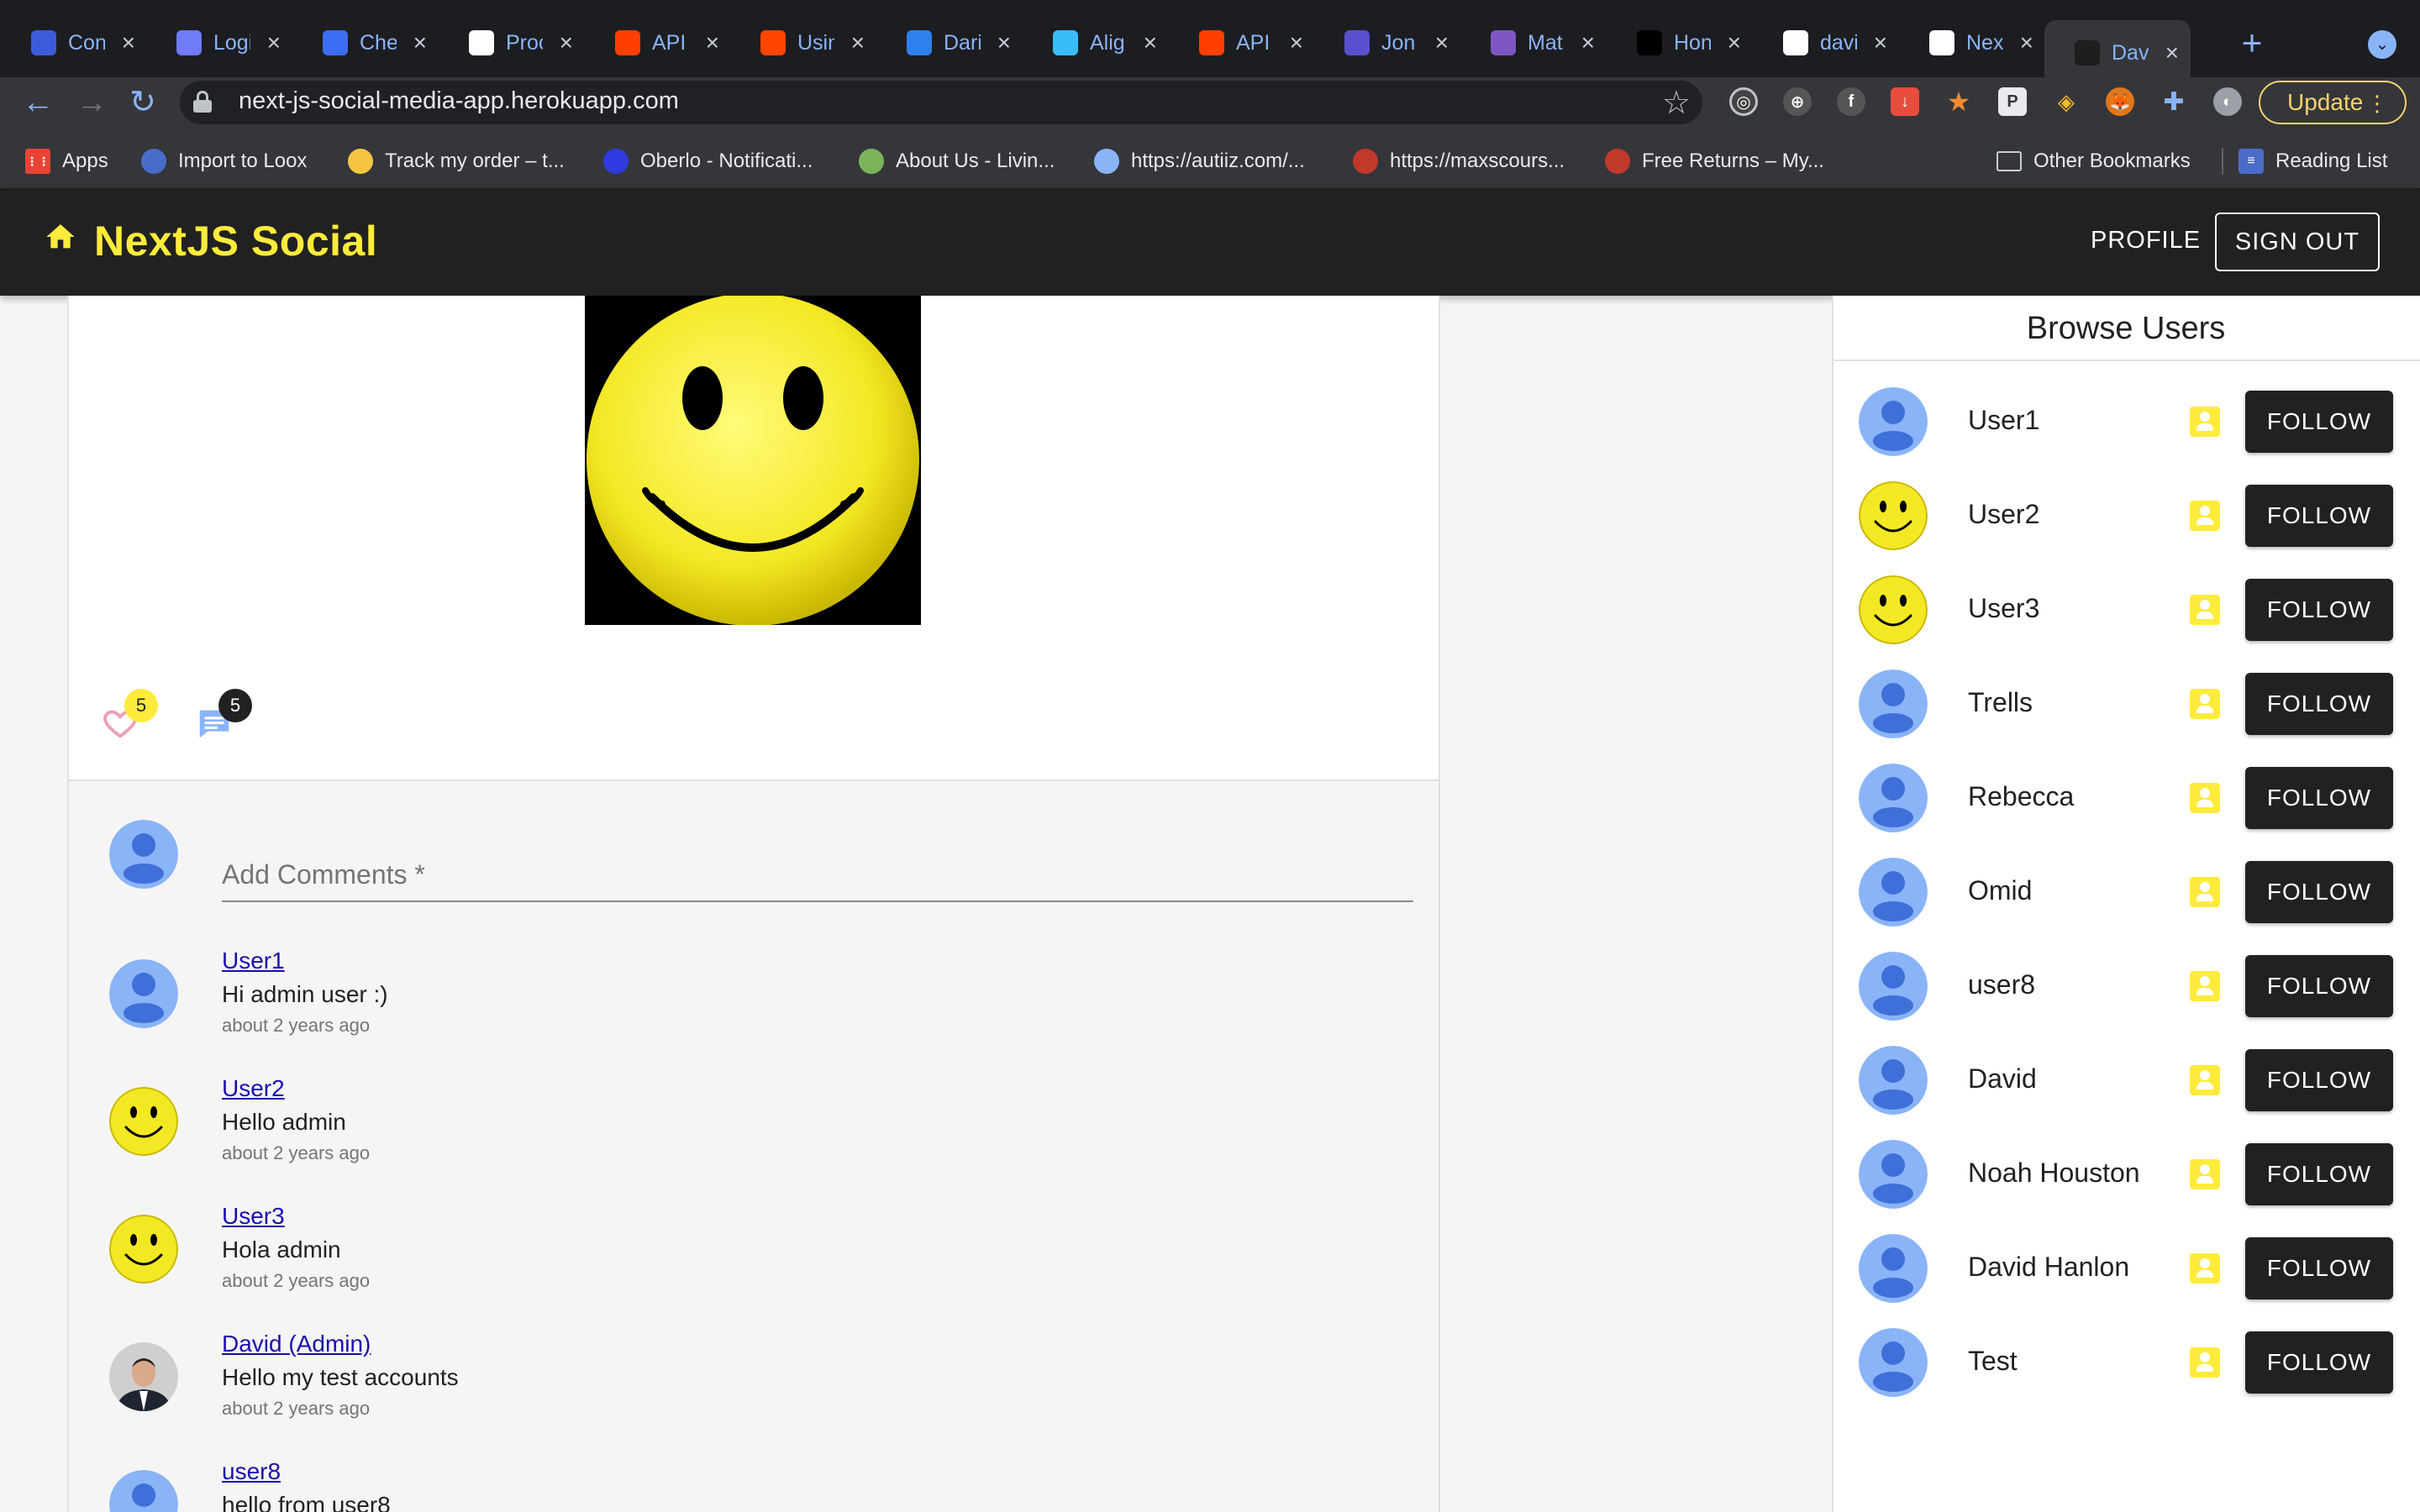 Image resolution: width=2420 pixels, height=1512 pixels. What do you see at coordinates (251, 1471) in the screenshot?
I see `comment-author-link: user8` at bounding box center [251, 1471].